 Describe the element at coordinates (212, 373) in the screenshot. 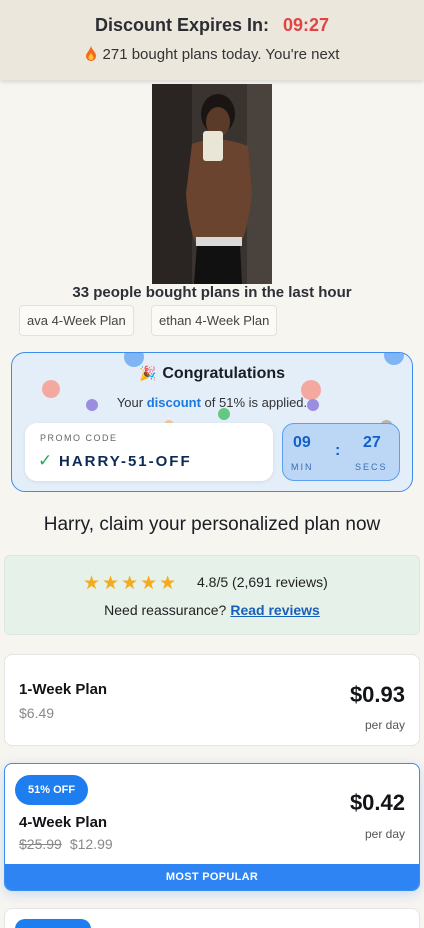

I see `congratulations-title: 🎉 Congratulations` at that location.